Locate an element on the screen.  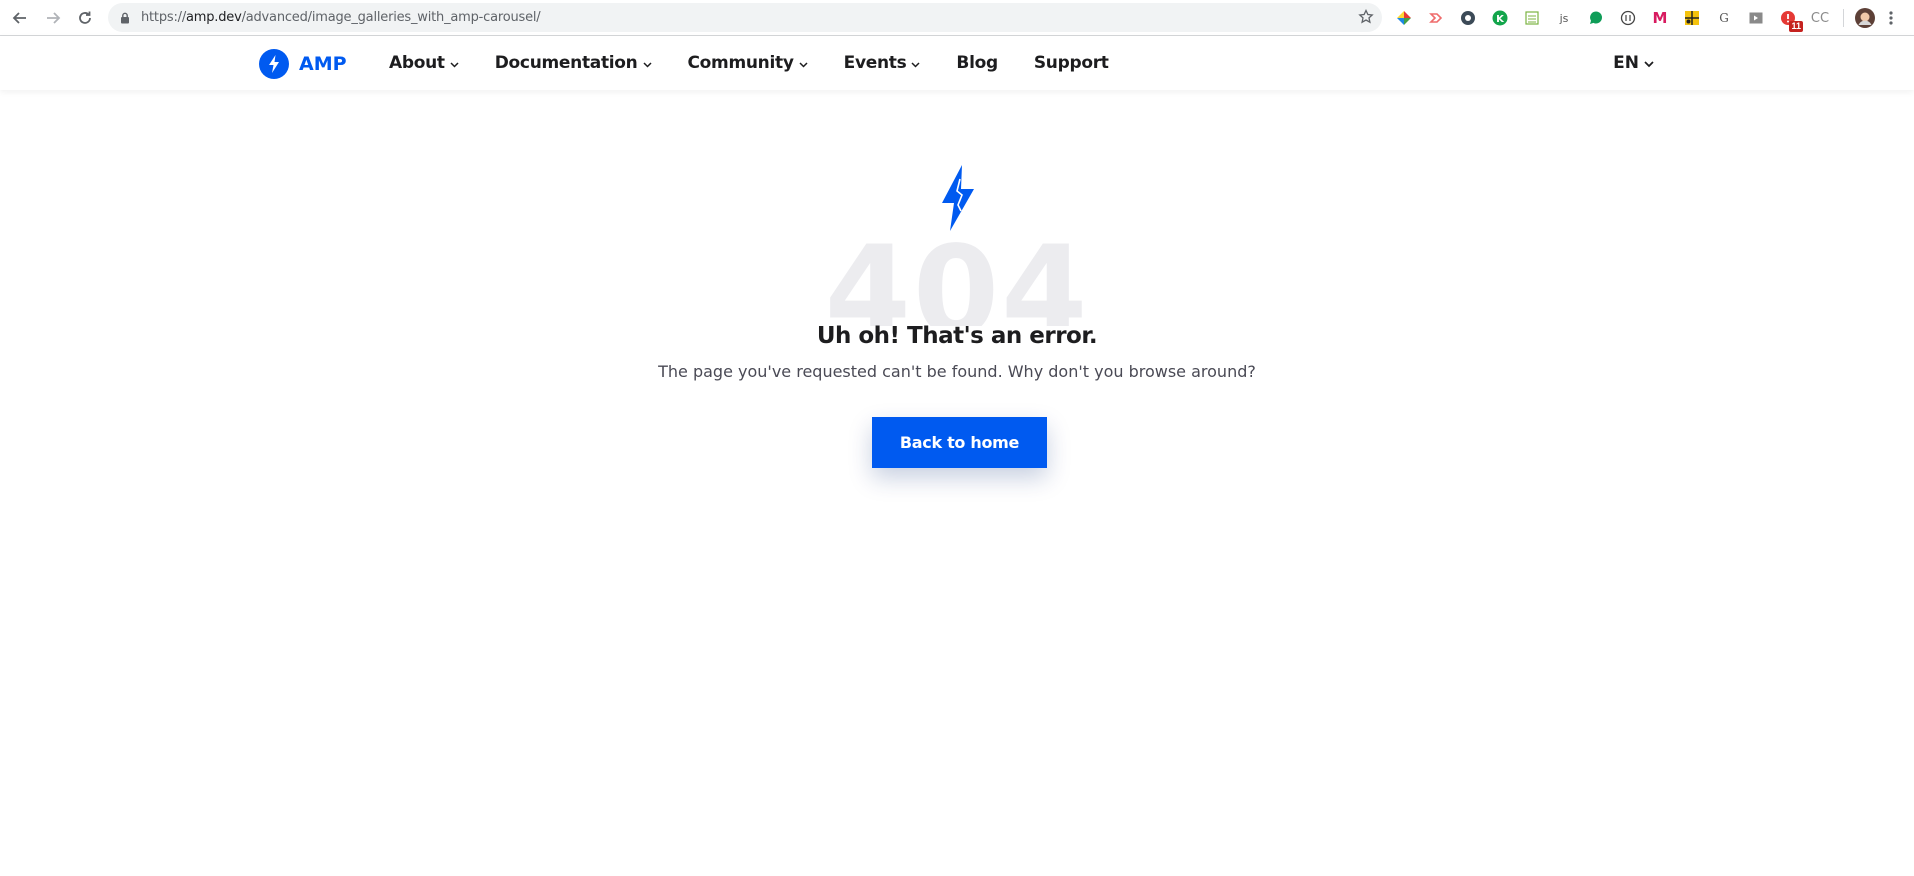
nav-events: Events is located at coordinates (882, 63).